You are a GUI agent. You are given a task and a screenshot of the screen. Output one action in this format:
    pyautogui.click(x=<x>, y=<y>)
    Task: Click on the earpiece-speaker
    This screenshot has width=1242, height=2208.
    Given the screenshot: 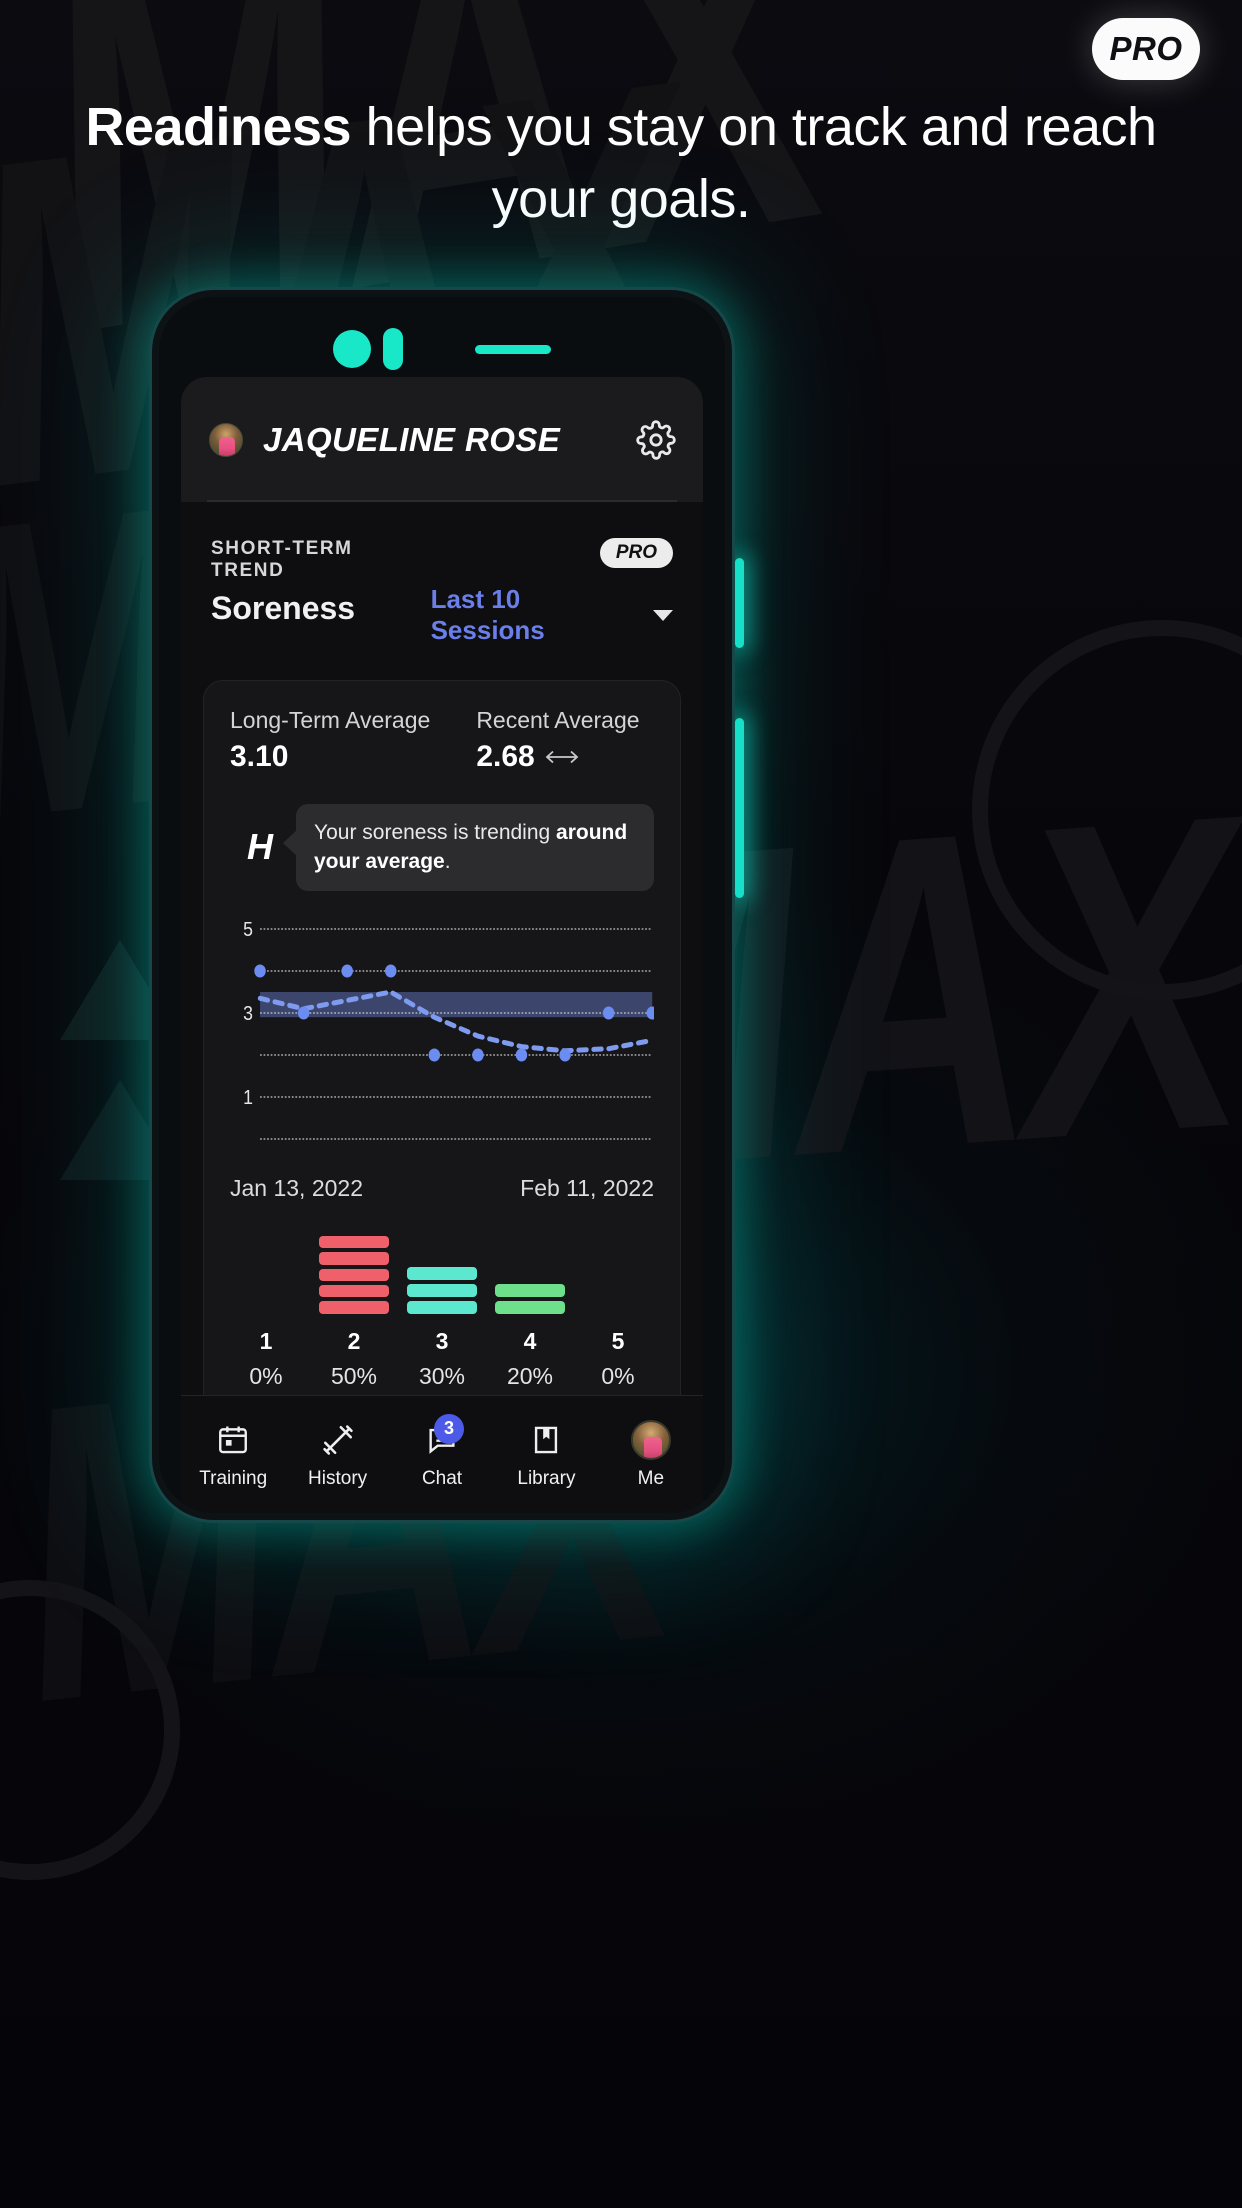 What is the action you would take?
    pyautogui.click(x=513, y=349)
    